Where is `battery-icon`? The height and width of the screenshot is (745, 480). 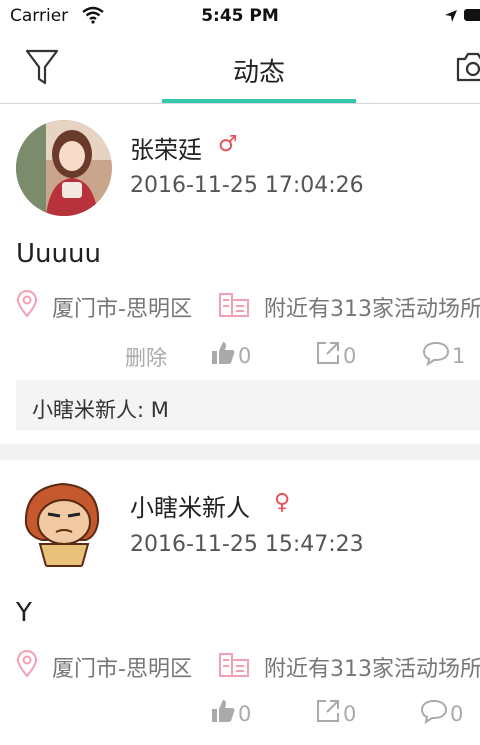 battery-icon is located at coordinates (472, 15).